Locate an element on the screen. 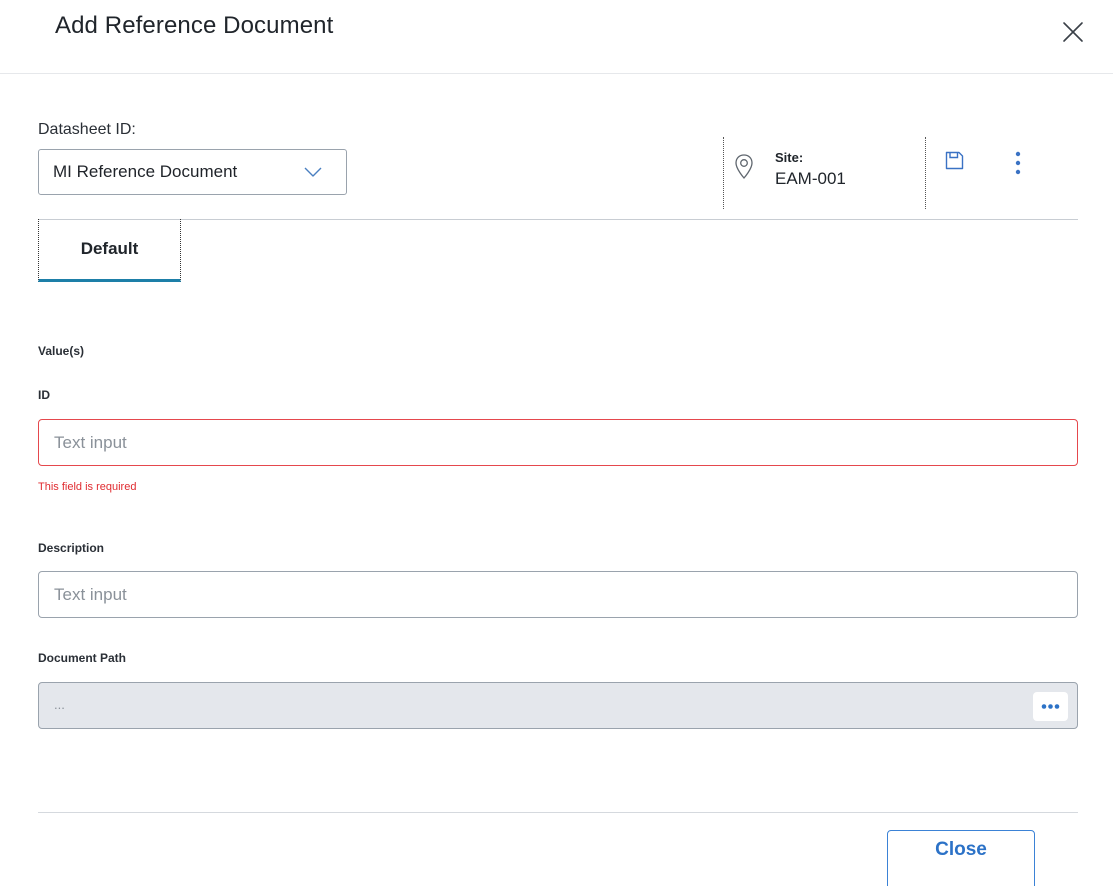  site-value: EAM-001 is located at coordinates (810, 178).